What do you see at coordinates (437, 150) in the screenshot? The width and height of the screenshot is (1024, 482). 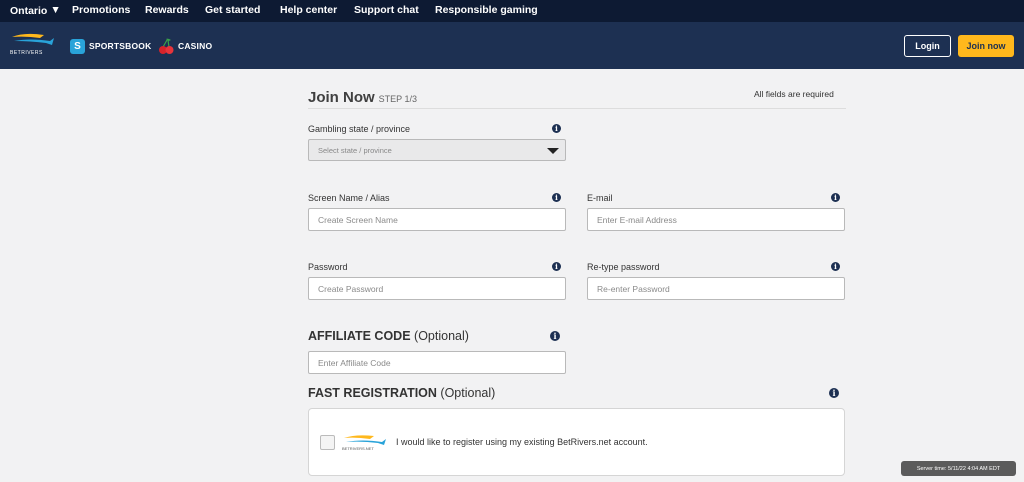 I see `state-select: Select state / province` at bounding box center [437, 150].